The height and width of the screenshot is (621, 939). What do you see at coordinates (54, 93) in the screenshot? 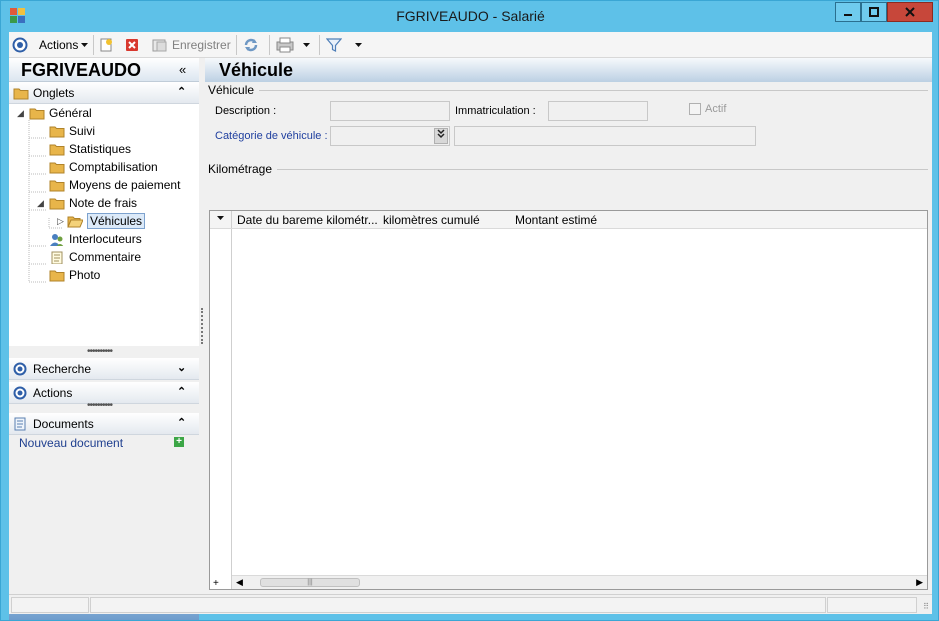
I see `section-onglets-label: Onglets` at bounding box center [54, 93].